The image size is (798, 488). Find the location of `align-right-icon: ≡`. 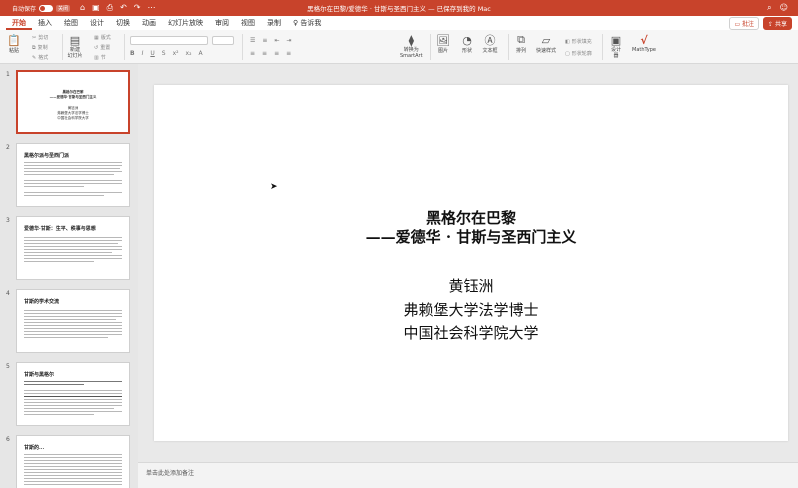

align-right-icon: ≡ is located at coordinates (276, 53).